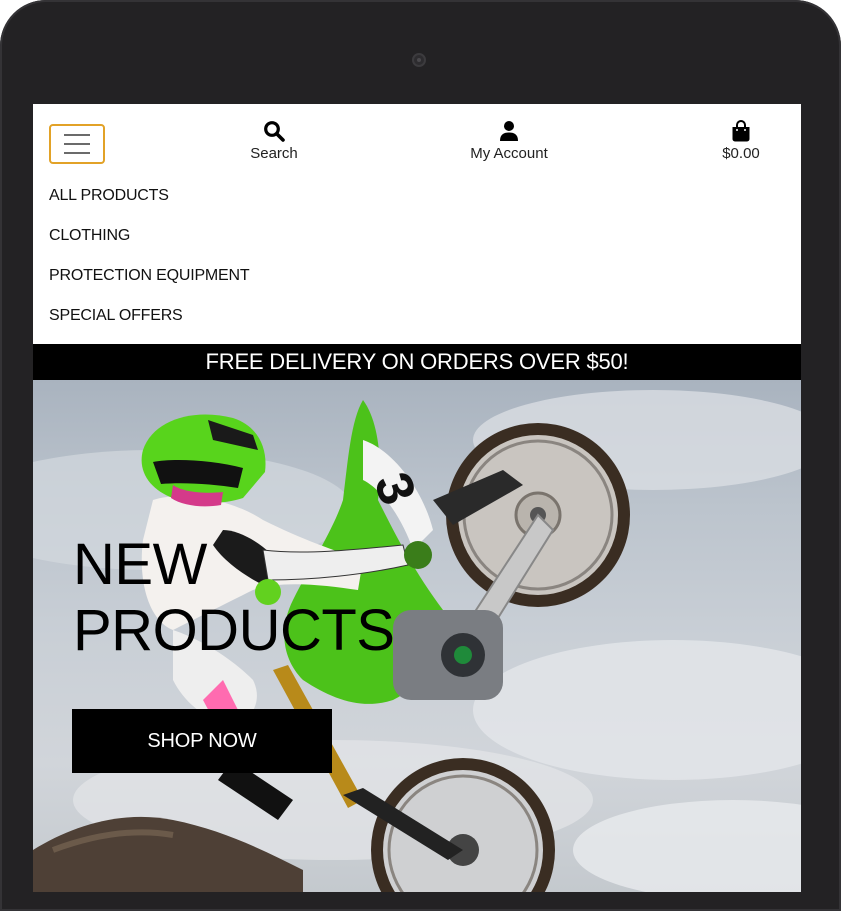 The width and height of the screenshot is (841, 911). I want to click on shopping-bag-link: $0.00, so click(741, 141).